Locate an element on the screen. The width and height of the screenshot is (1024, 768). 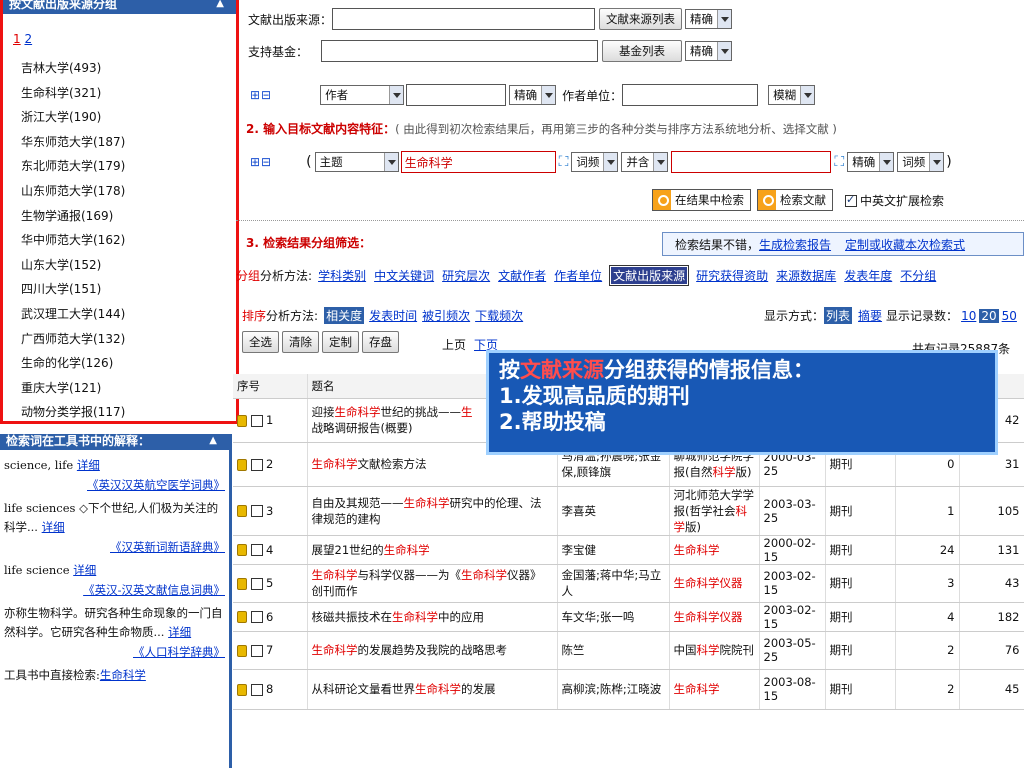
subject-field-select: 主题 is located at coordinates (356, 162).